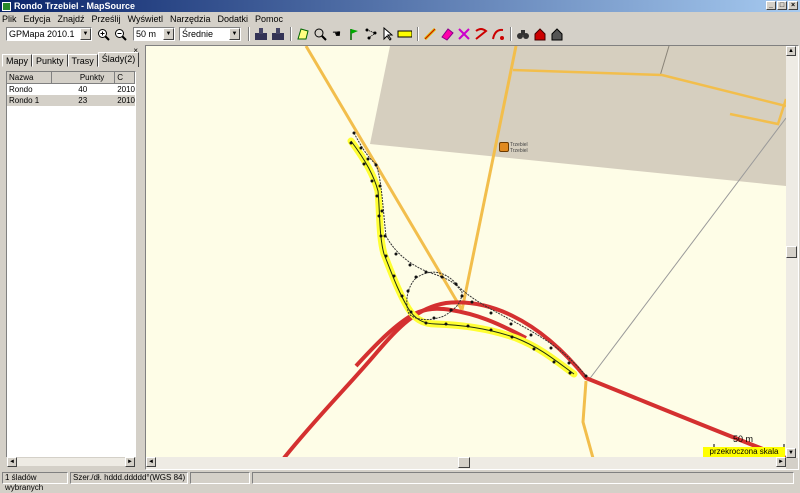 This screenshot has width=800, height=493. Describe the element at coordinates (129, 478) in the screenshot. I see `status-coord-format: Szer./dł. hddd.ddddd°(WGS 84)` at that location.